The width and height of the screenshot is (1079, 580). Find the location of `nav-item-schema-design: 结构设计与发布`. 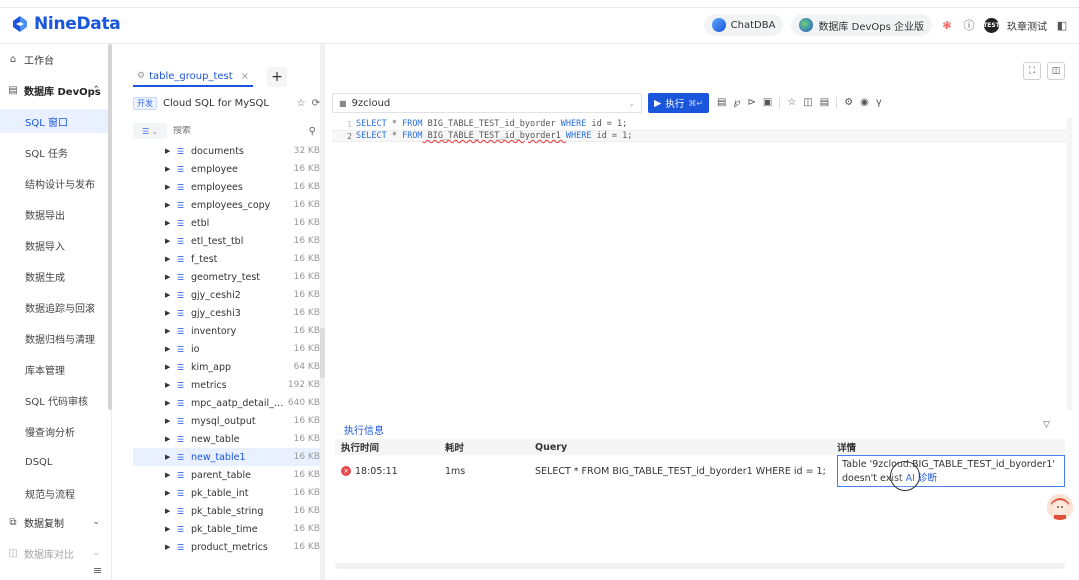

nav-item-schema-design: 结构设计与发布 is located at coordinates (55, 183).